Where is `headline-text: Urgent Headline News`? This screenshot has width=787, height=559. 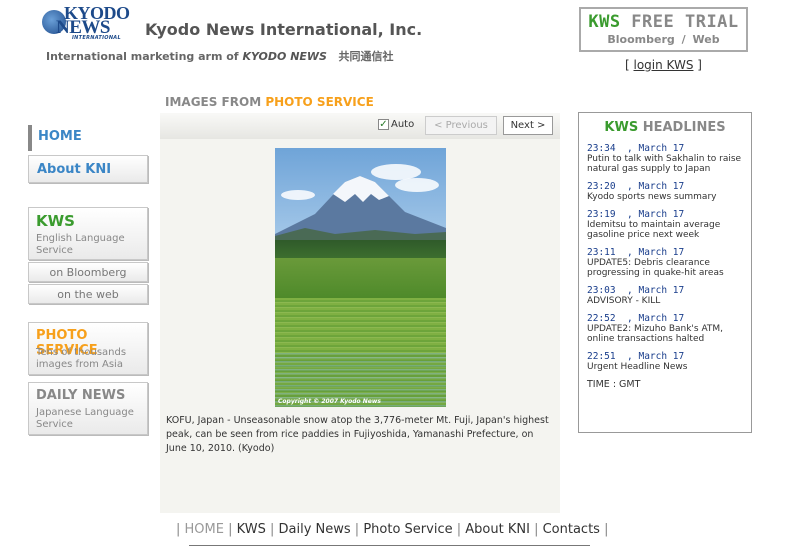 headline-text: Urgent Headline News is located at coordinates (667, 367).